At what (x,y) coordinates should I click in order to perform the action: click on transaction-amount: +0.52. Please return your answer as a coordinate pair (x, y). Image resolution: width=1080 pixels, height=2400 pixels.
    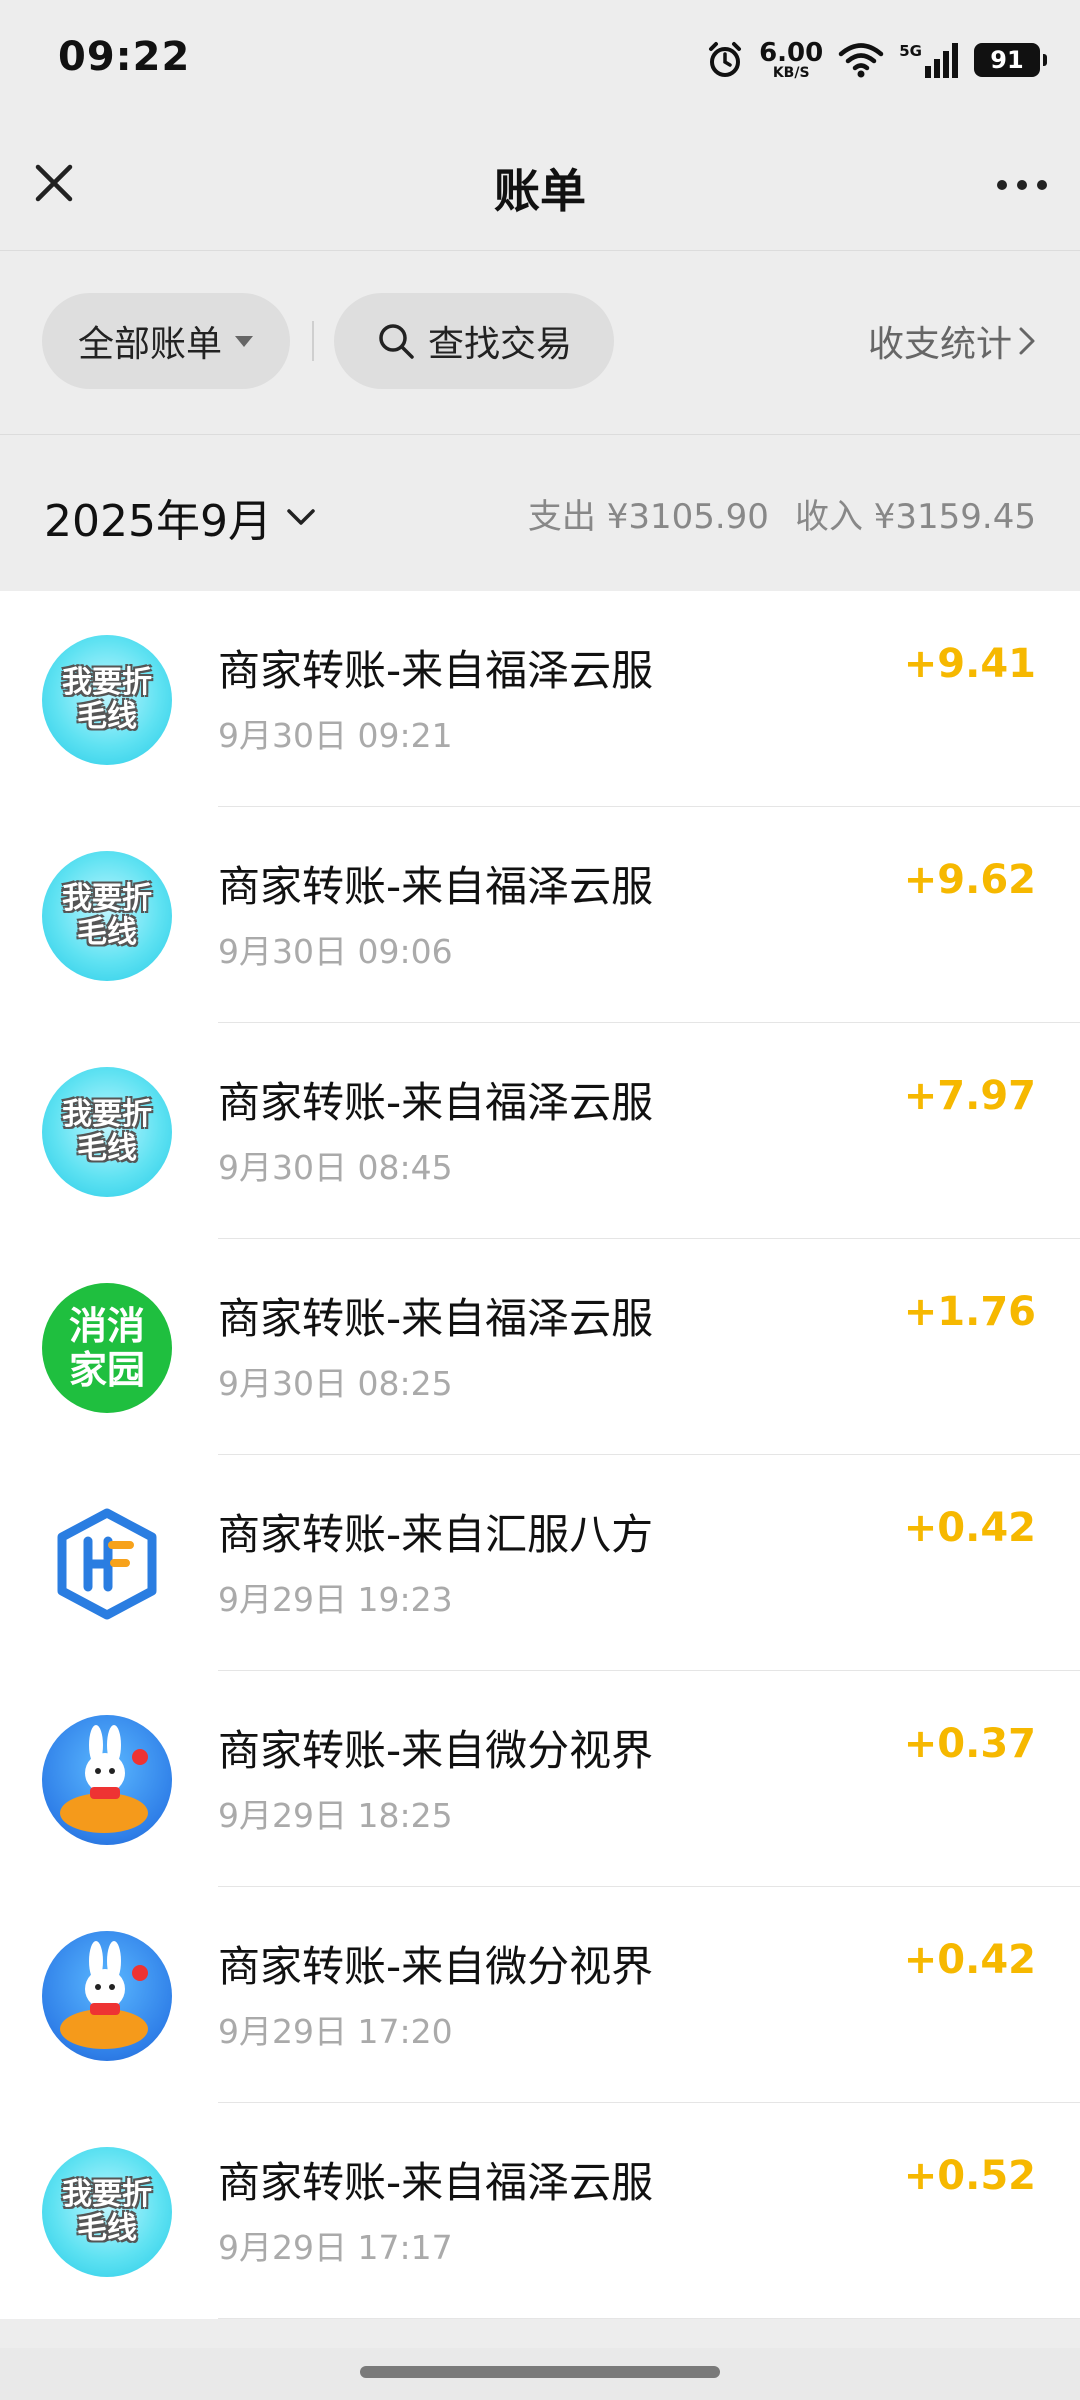
    Looking at the image, I should click on (969, 2176).